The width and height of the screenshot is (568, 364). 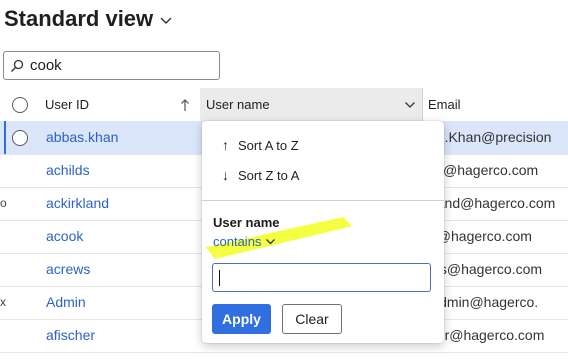 I want to click on column-header-email: Email, so click(x=495, y=104).